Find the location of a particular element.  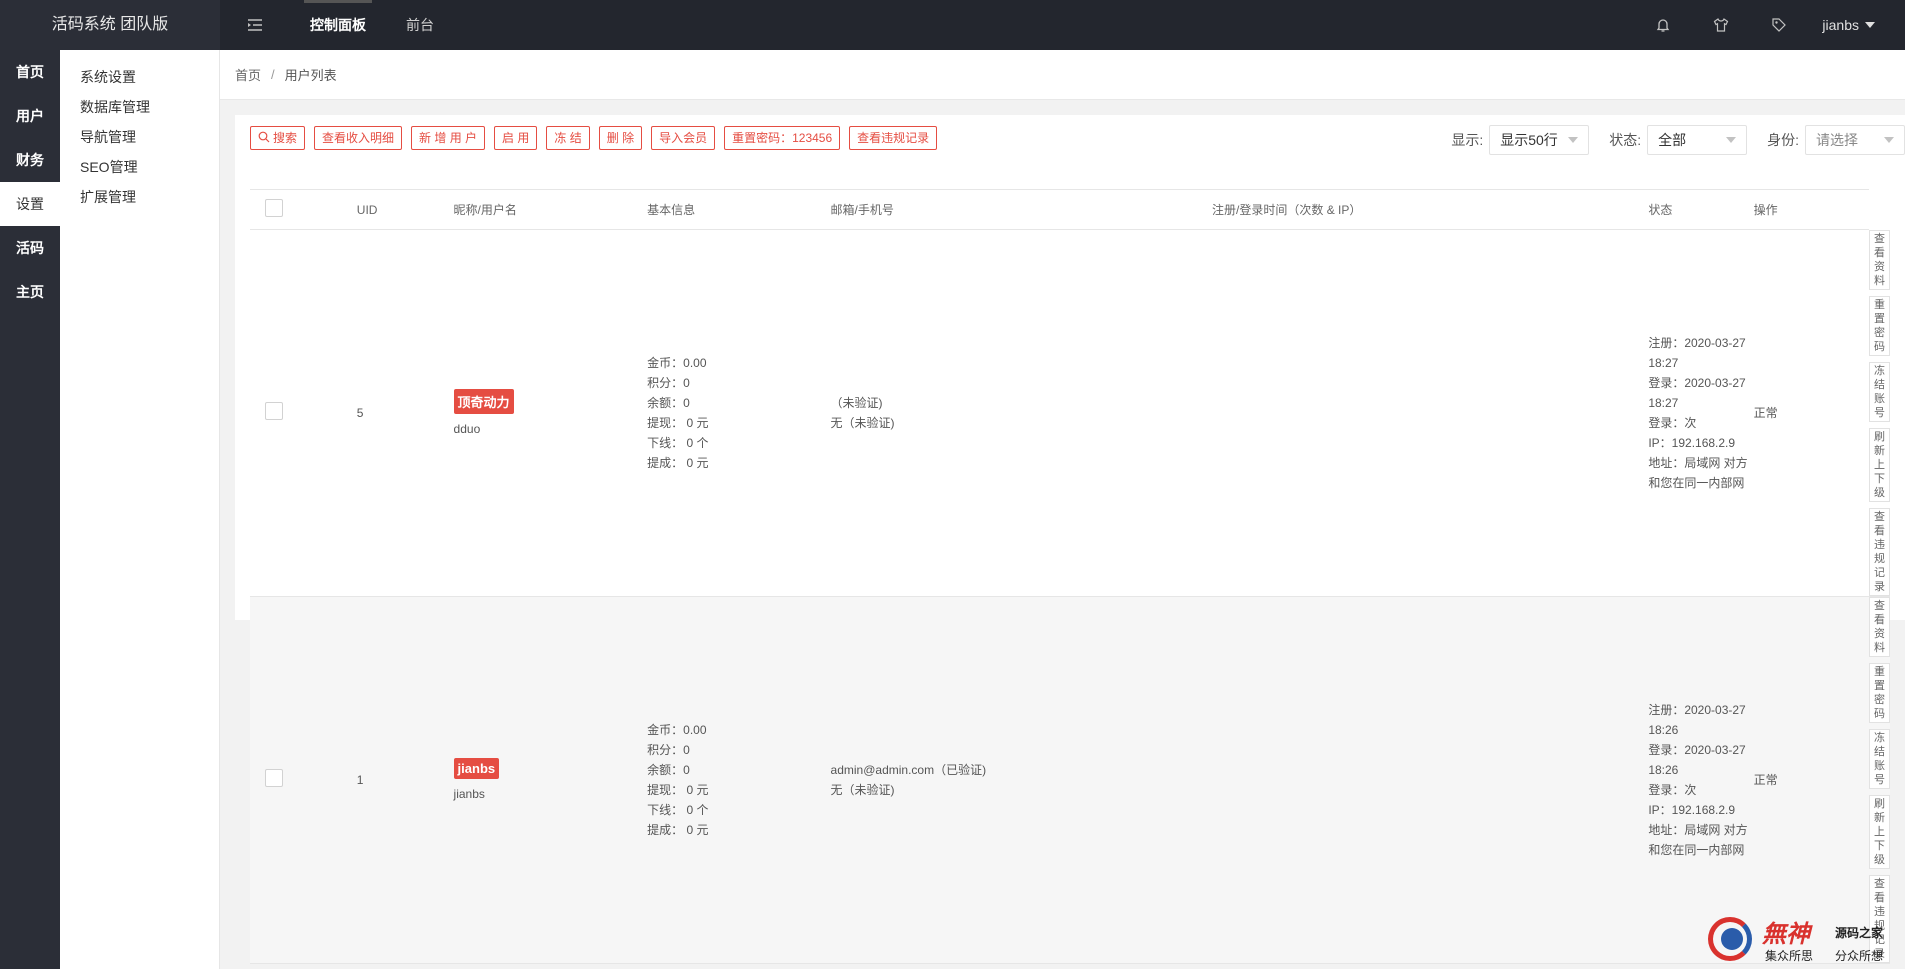

add-user-button: 新 增 用 户 is located at coordinates (448, 138).